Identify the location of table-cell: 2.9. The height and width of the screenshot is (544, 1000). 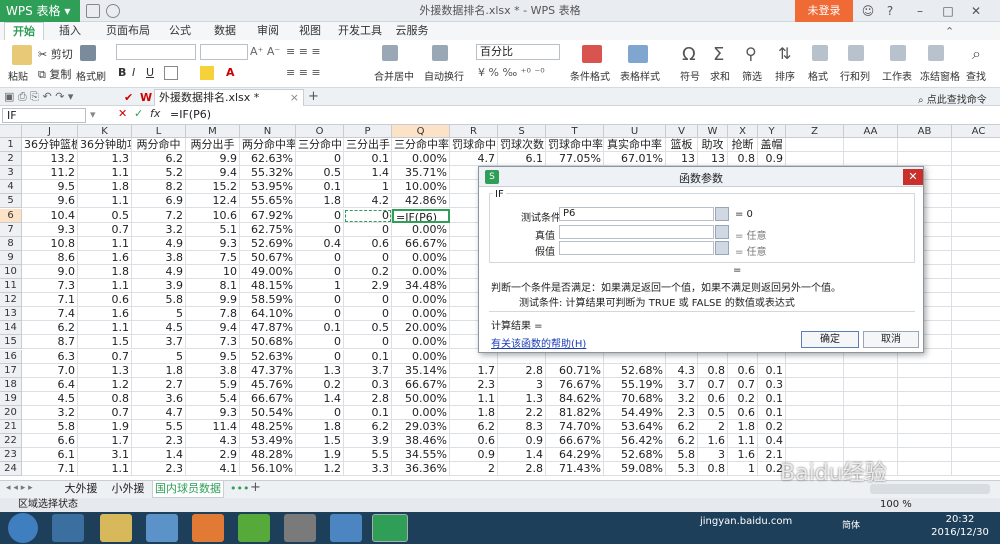
(213, 455).